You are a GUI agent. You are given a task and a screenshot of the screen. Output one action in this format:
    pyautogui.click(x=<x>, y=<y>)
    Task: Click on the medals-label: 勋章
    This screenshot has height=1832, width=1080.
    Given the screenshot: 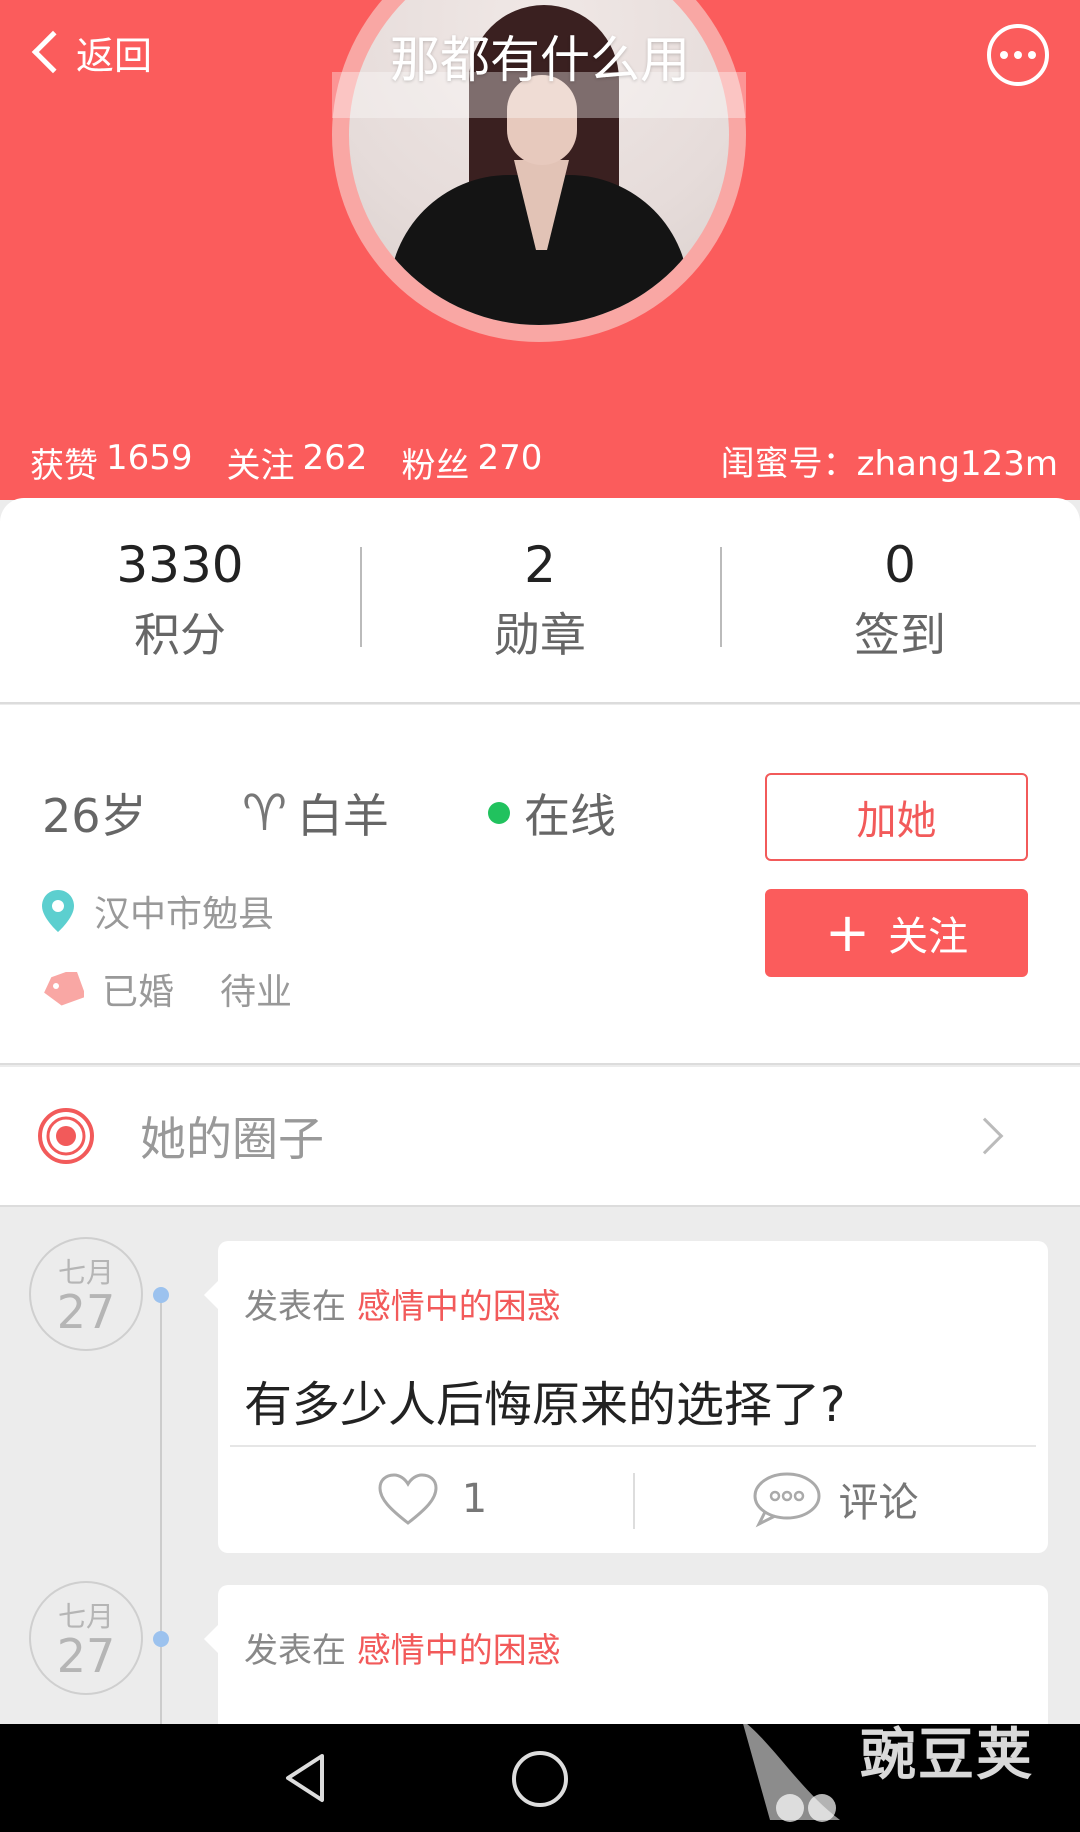 What is the action you would take?
    pyautogui.click(x=540, y=635)
    